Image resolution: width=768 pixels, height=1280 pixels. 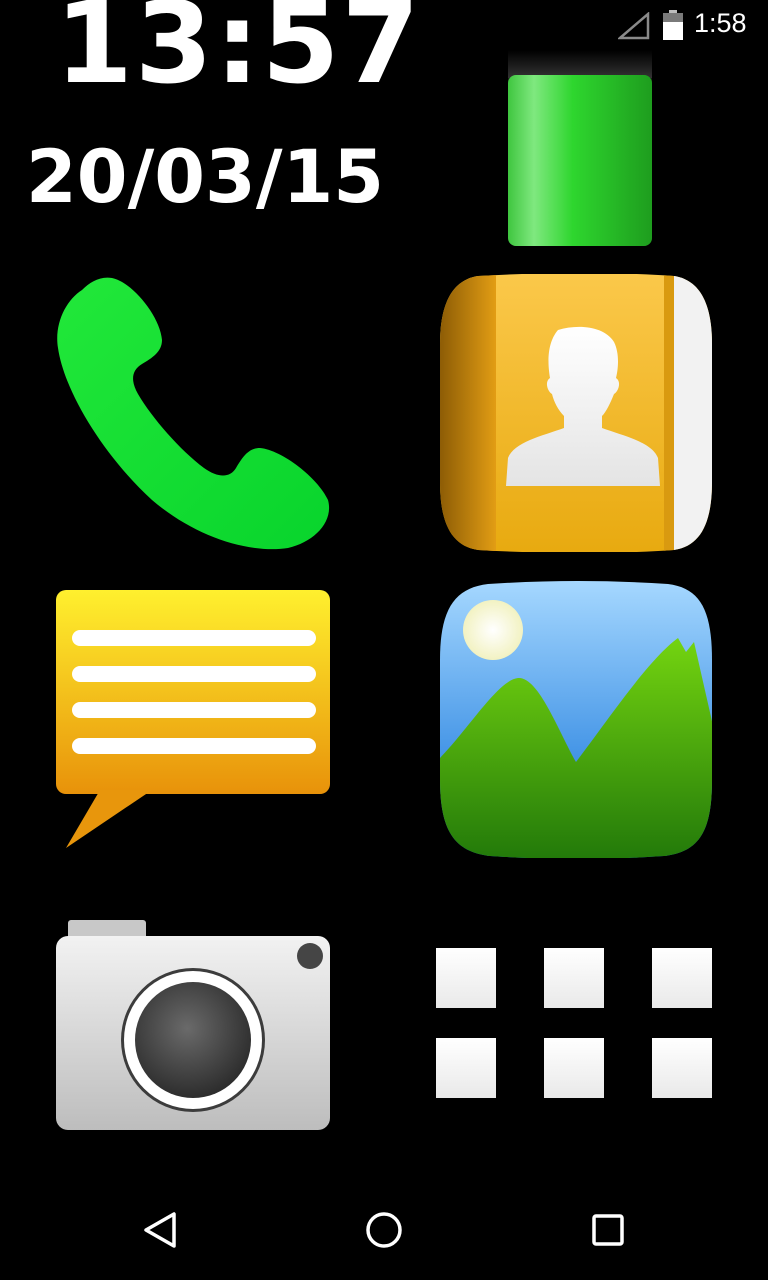 I want to click on signal-empty-icon, so click(x=634, y=26).